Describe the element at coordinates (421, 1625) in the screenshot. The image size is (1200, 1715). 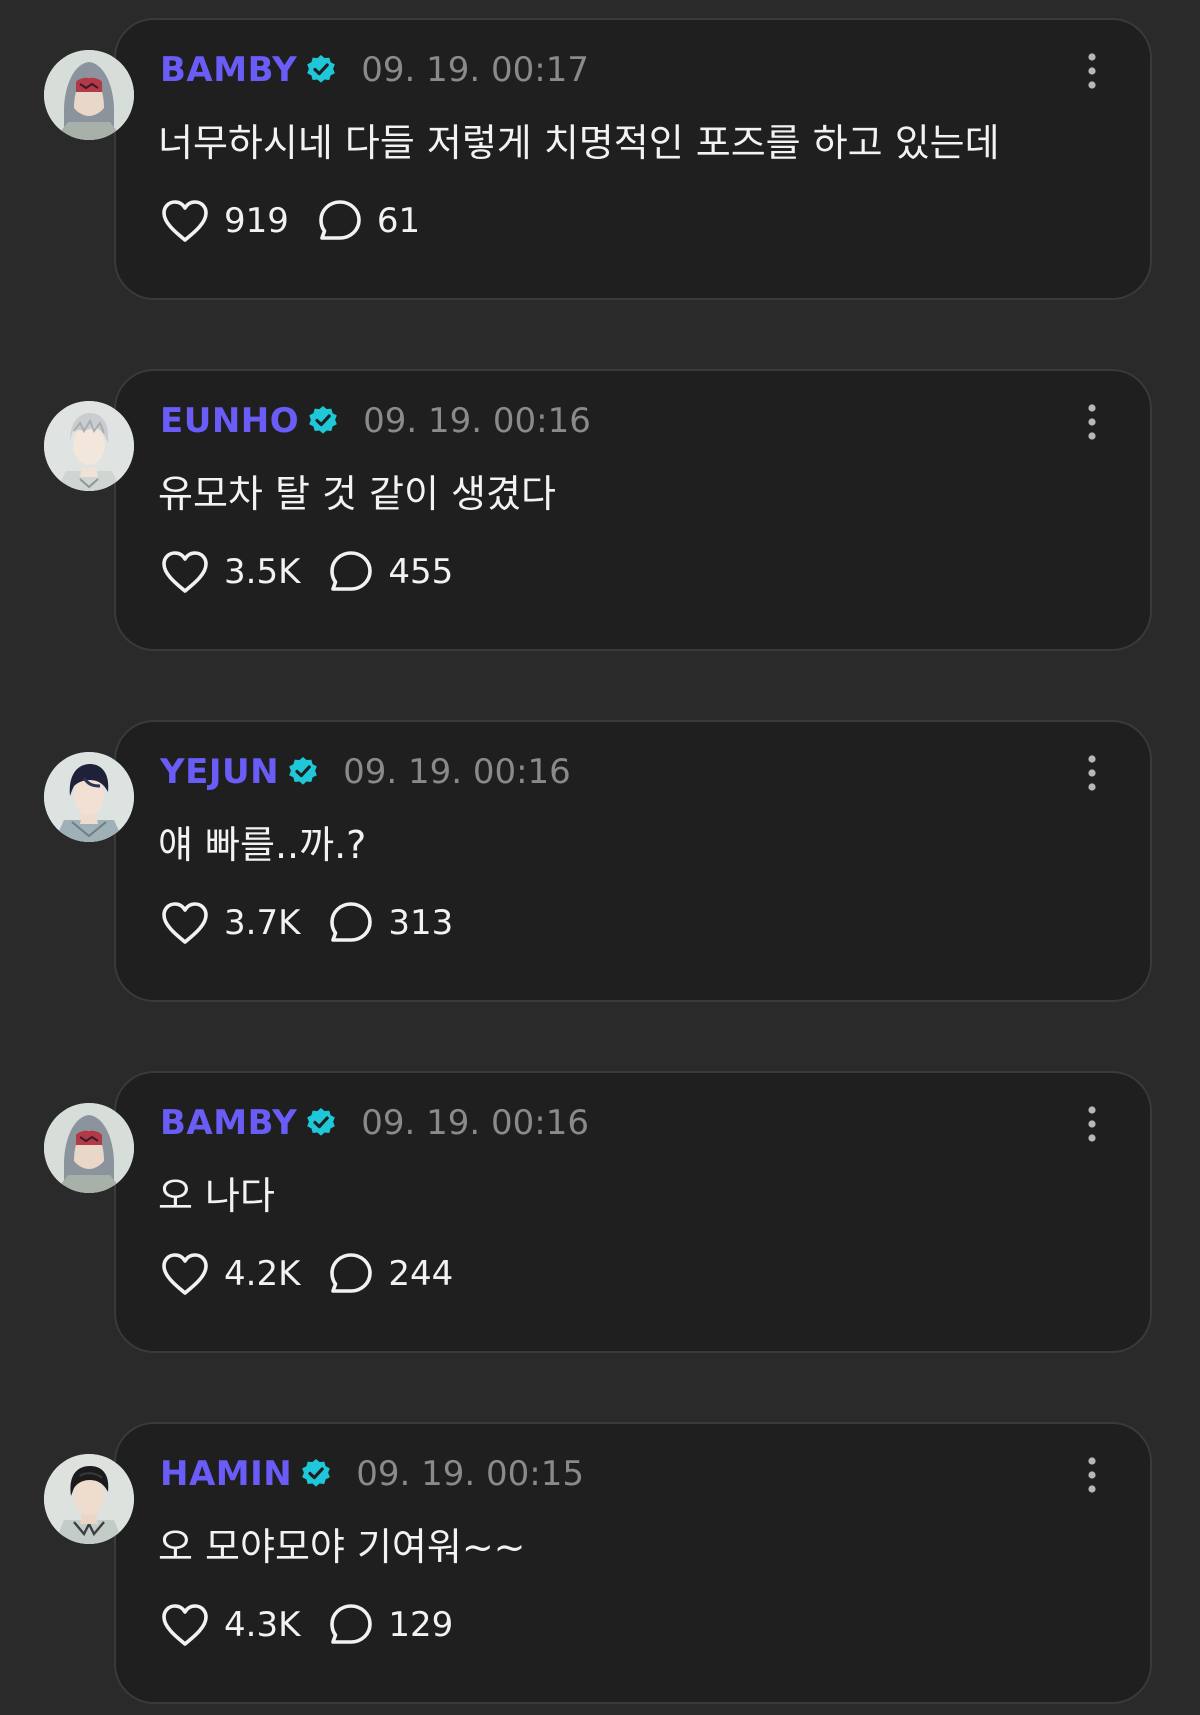
I see `reply-count: 129` at that location.